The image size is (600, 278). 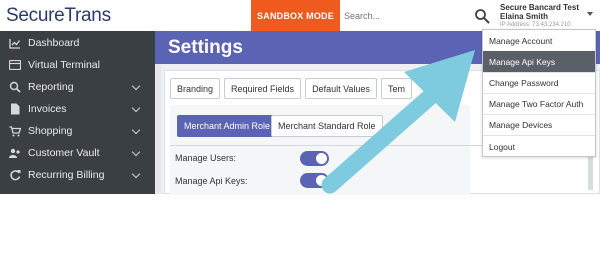 I want to click on sidebar-item-reporting: Reporting, so click(x=77, y=87).